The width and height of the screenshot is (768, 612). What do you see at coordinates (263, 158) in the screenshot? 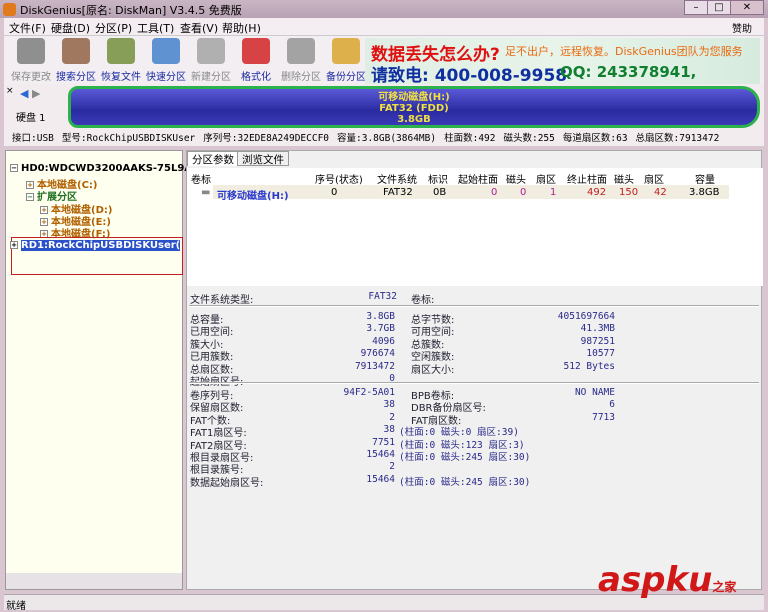
I see `tab-browse-files: 浏览文件` at bounding box center [263, 158].